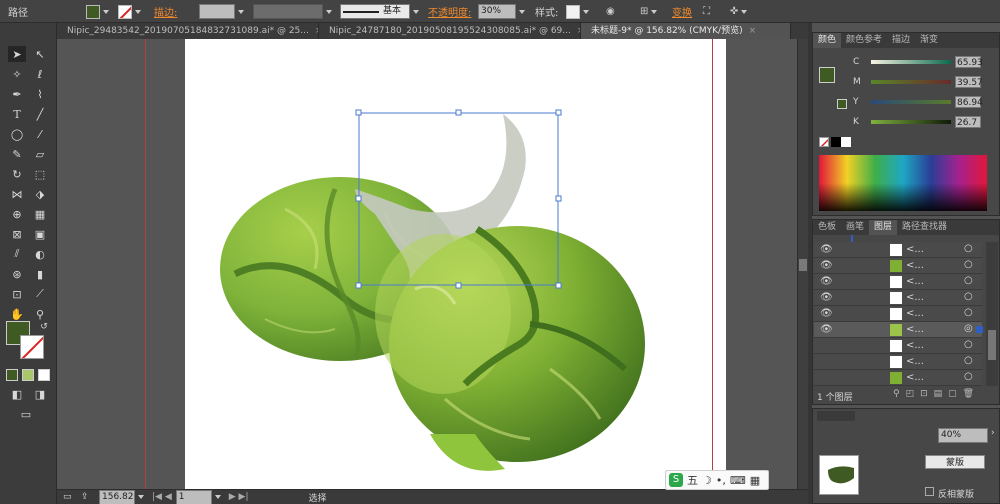 The width and height of the screenshot is (1000, 504). Describe the element at coordinates (827, 75) in the screenshot. I see `fill-color-box` at that location.